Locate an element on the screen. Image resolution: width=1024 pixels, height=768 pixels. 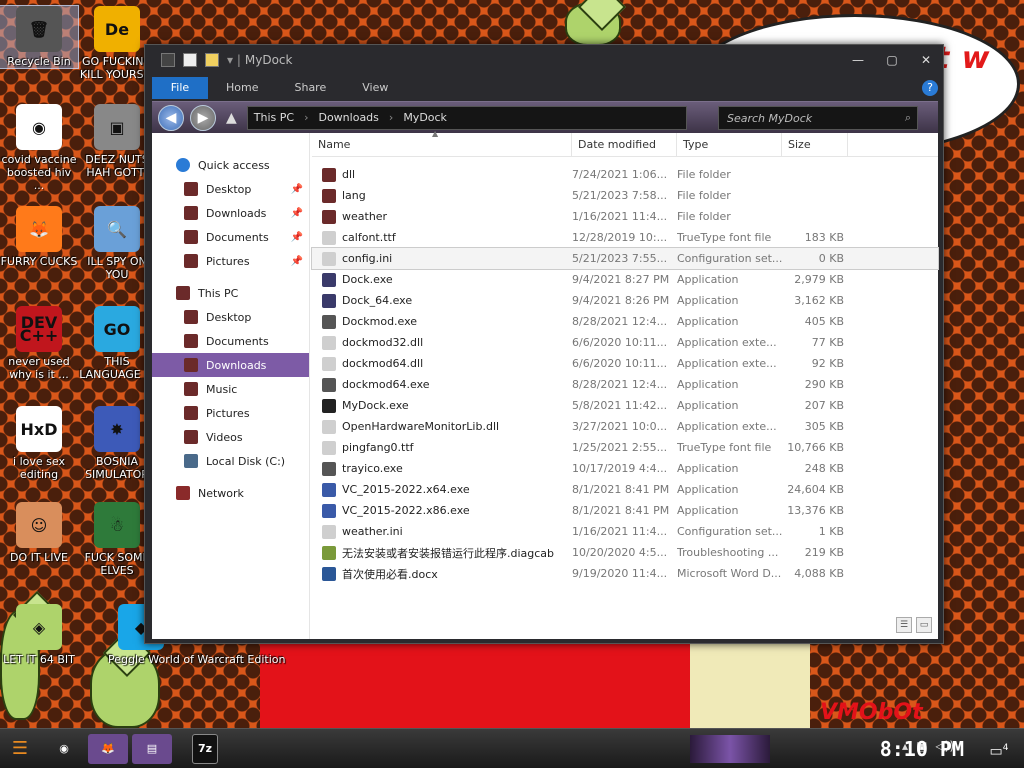
up-arrow-icon: ▲ is located at coordinates (231, 118).